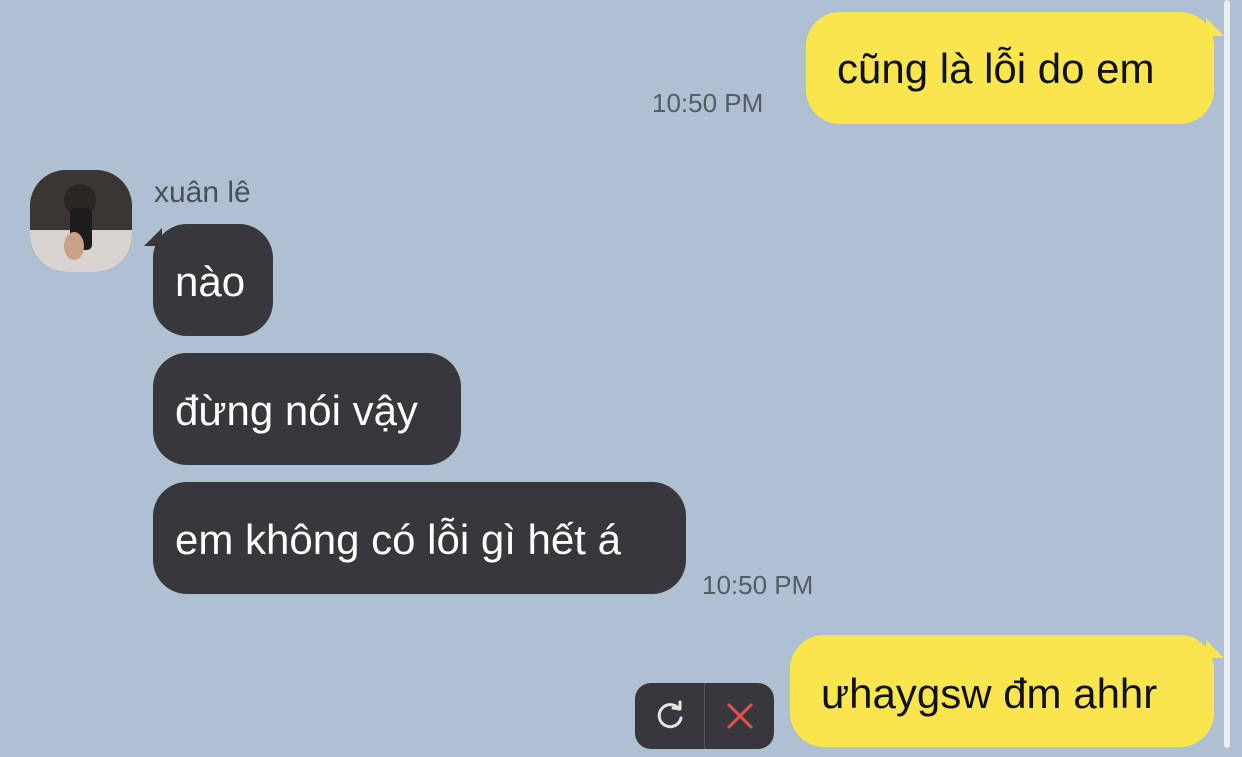  I want to click on avatar, so click(81, 221).